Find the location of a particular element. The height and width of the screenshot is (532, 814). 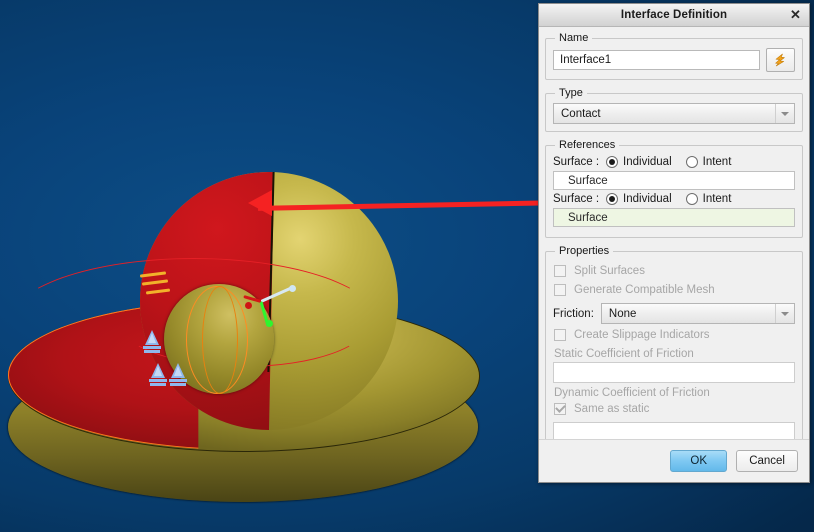

flash-icon-glyph is located at coordinates (780, 60).